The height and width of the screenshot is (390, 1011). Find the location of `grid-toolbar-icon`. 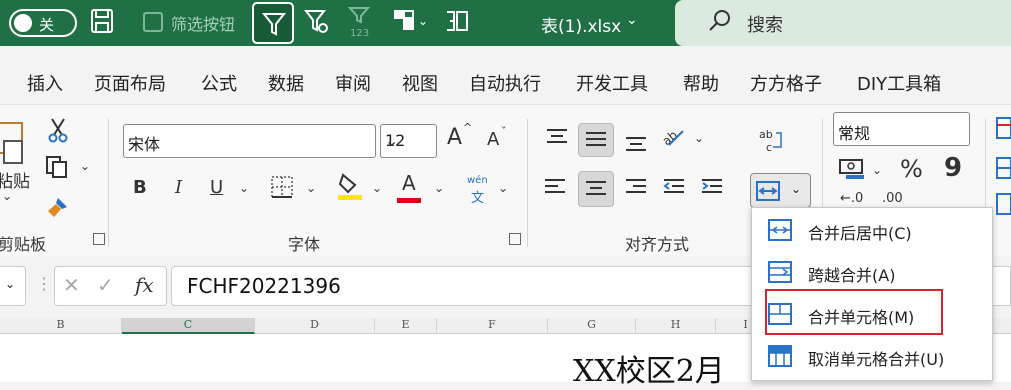

grid-toolbar-icon is located at coordinates (404, 22).